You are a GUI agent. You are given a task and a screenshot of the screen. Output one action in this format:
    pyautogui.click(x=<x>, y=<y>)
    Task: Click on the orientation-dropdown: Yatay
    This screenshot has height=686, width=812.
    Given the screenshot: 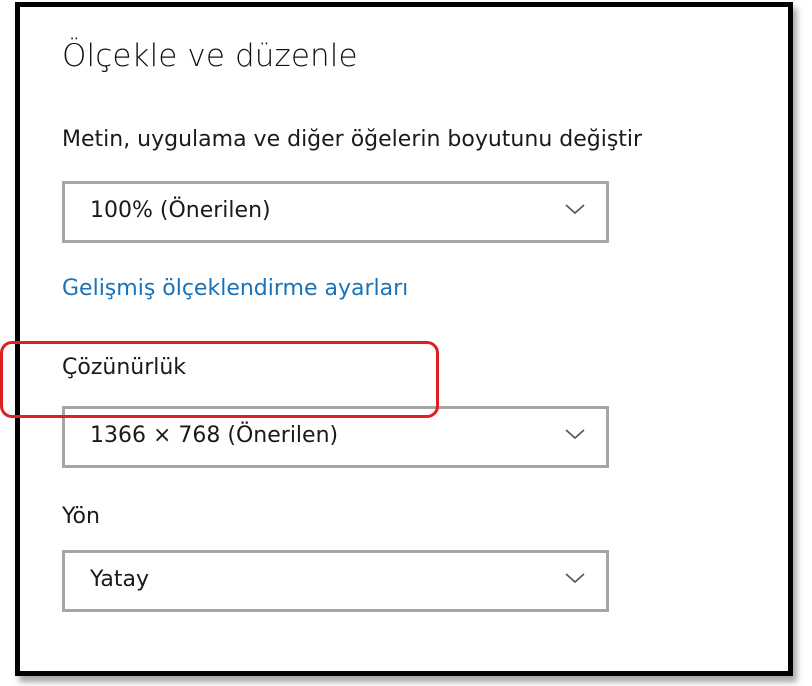 What is the action you would take?
    pyautogui.click(x=335, y=581)
    